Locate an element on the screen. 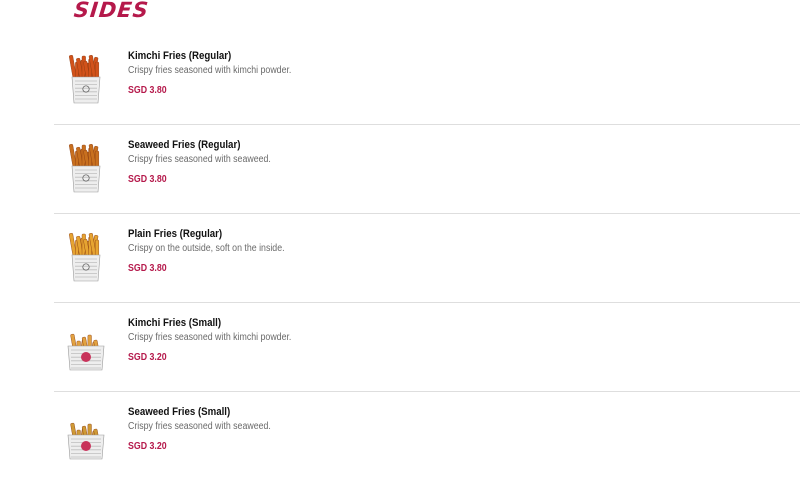 The image size is (800, 480). item-name: Seaweed Fries (Small) is located at coordinates (179, 412).